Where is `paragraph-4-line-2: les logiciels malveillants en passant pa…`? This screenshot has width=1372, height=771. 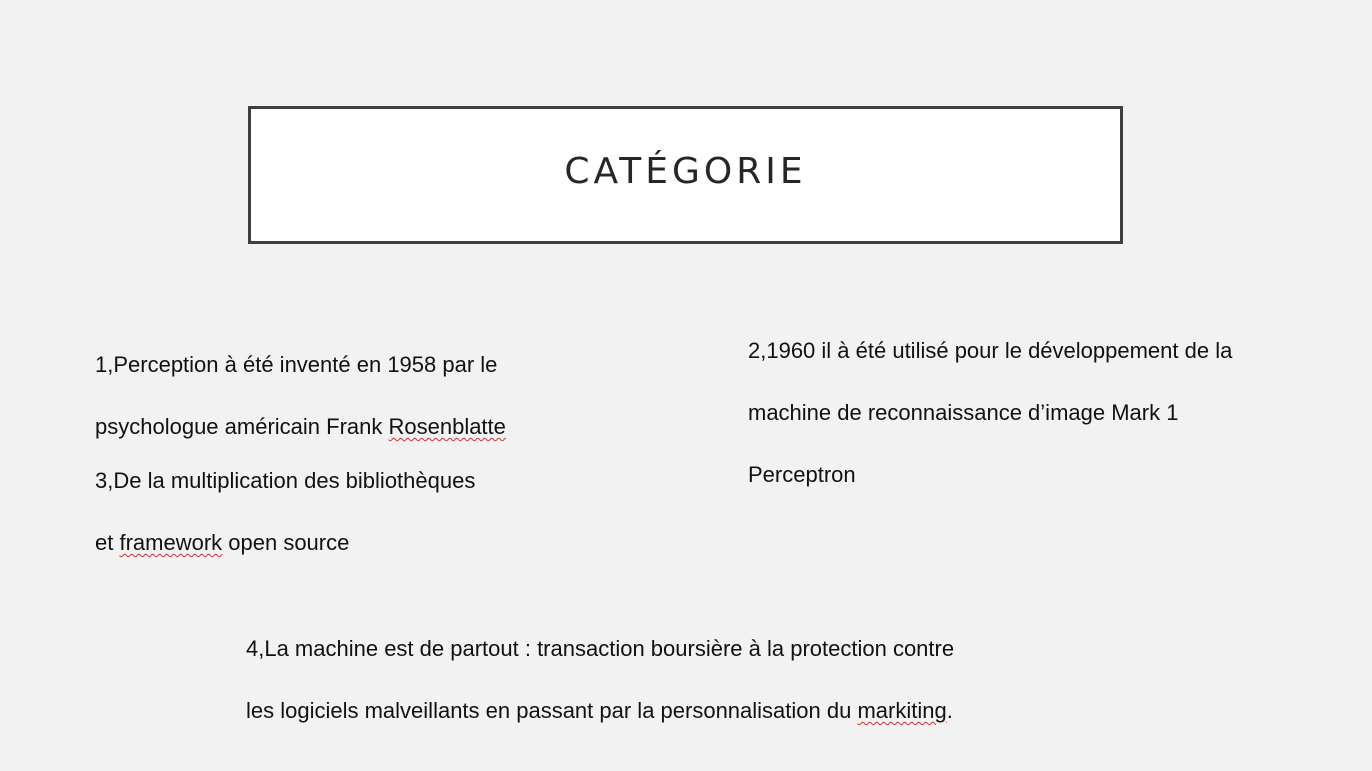 paragraph-4-line-2: les logiciels malveillants en passant pa… is located at coordinates (696, 710).